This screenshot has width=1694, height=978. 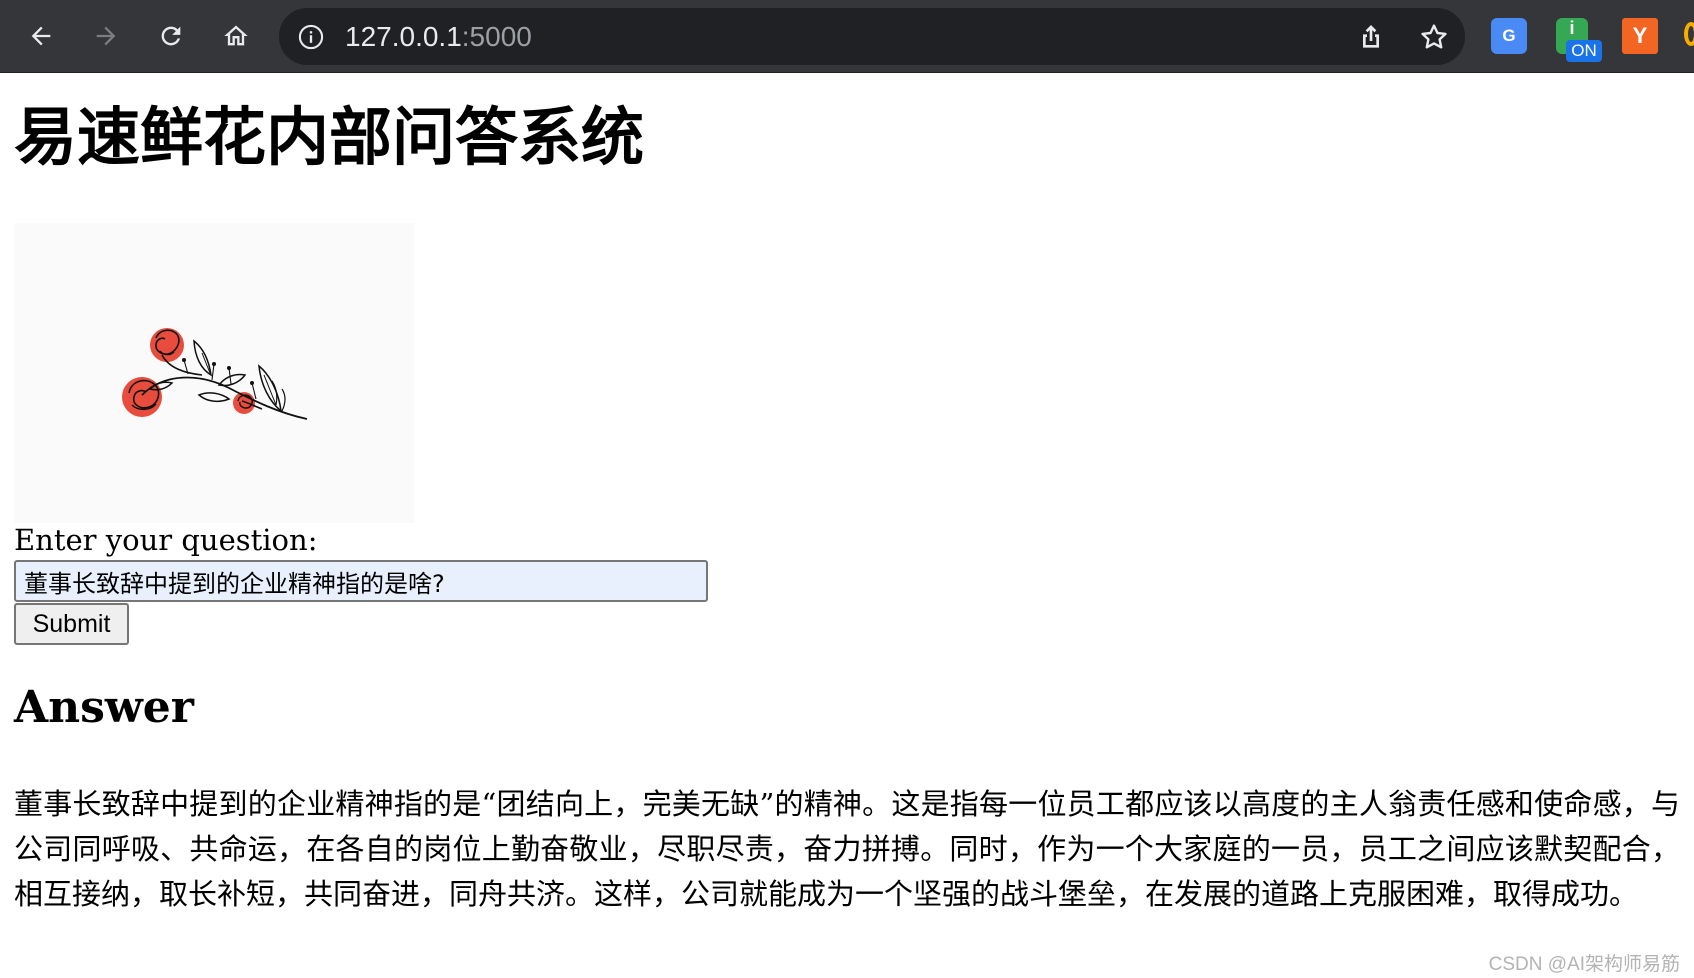 I want to click on url-port: :5000, so click(x=496, y=36).